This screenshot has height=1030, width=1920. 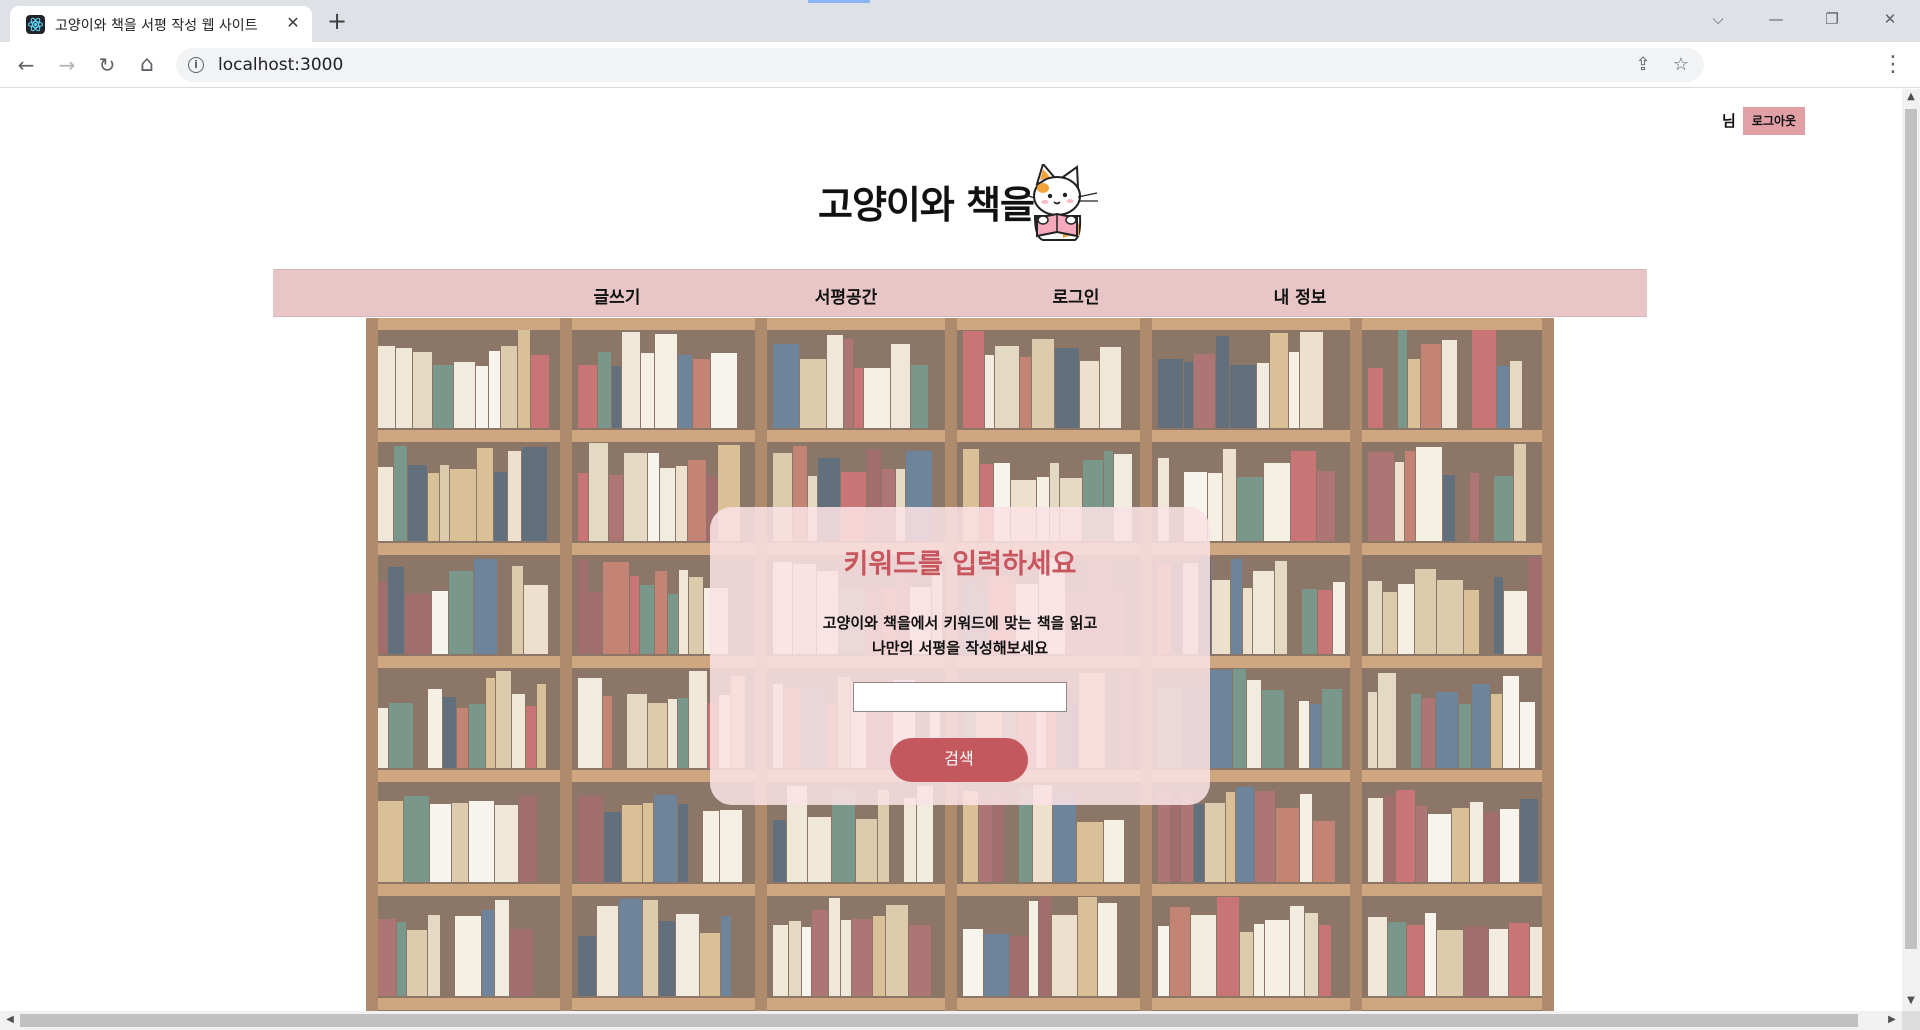 I want to click on scroll-up-arrow-icon: ▲, so click(x=1911, y=96).